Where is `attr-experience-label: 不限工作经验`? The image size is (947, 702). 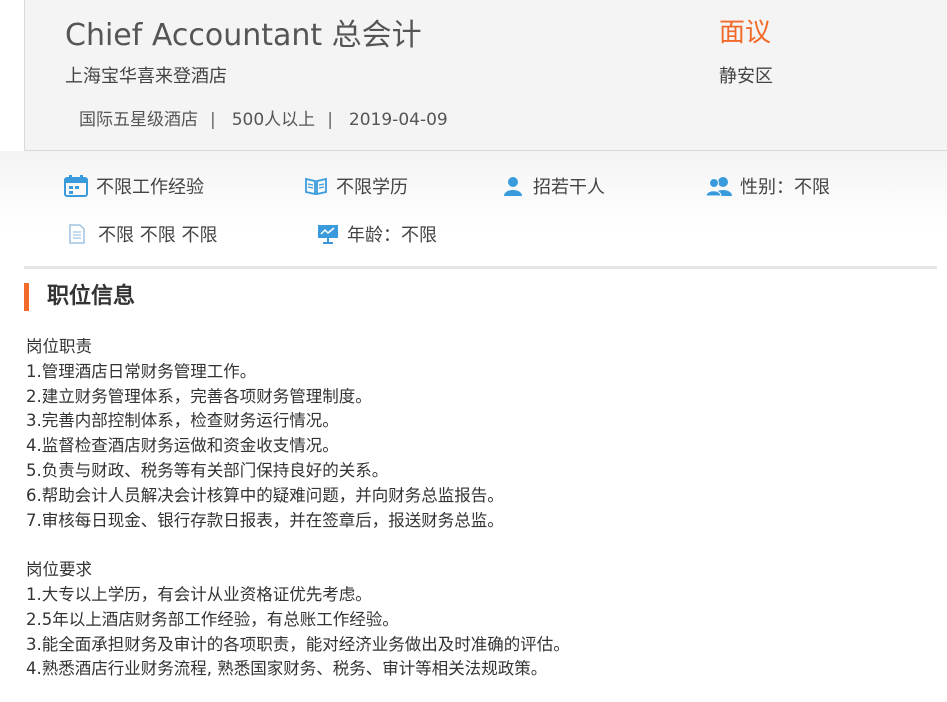 attr-experience-label: 不限工作经验 is located at coordinates (150, 187).